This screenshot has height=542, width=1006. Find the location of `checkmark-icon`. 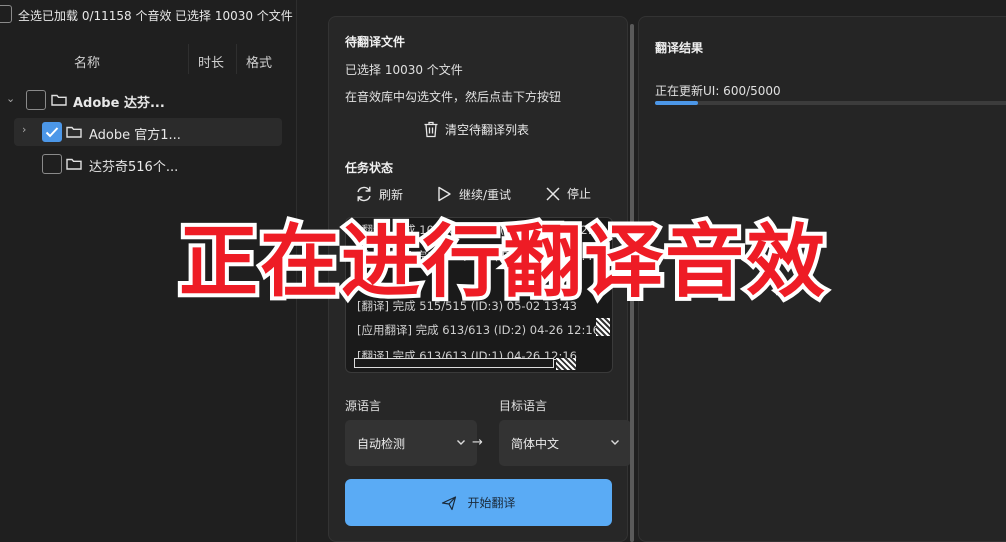

checkmark-icon is located at coordinates (51, 131).